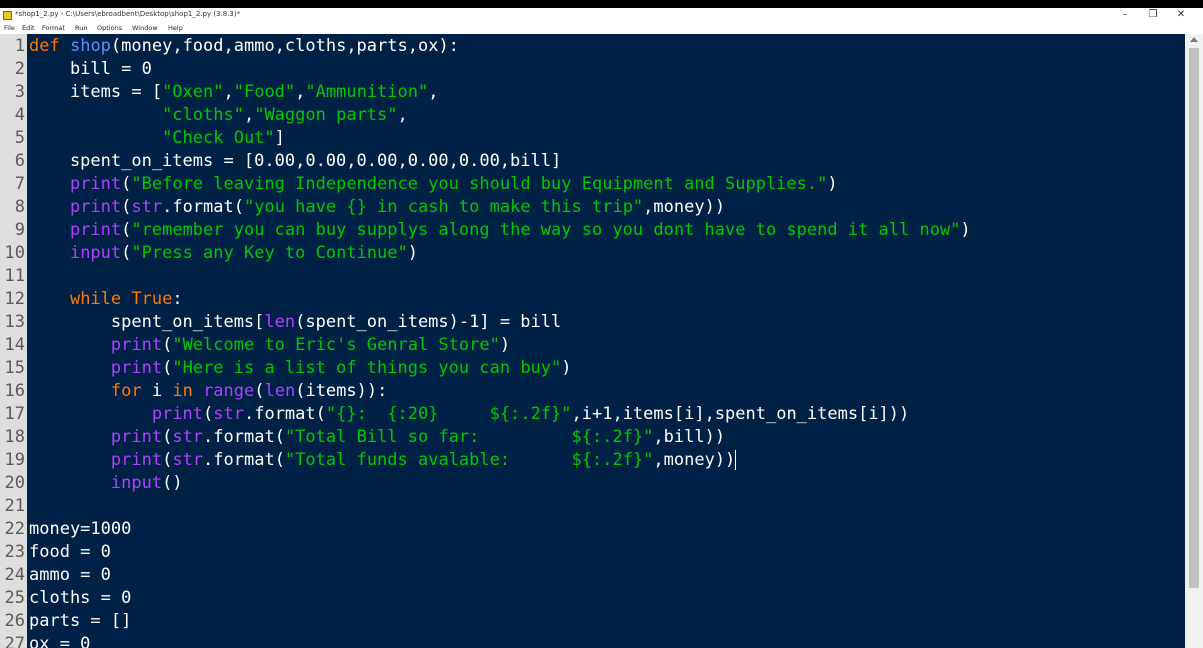 The width and height of the screenshot is (1203, 648). What do you see at coordinates (7, 15) in the screenshot?
I see `python-file-icon` at bounding box center [7, 15].